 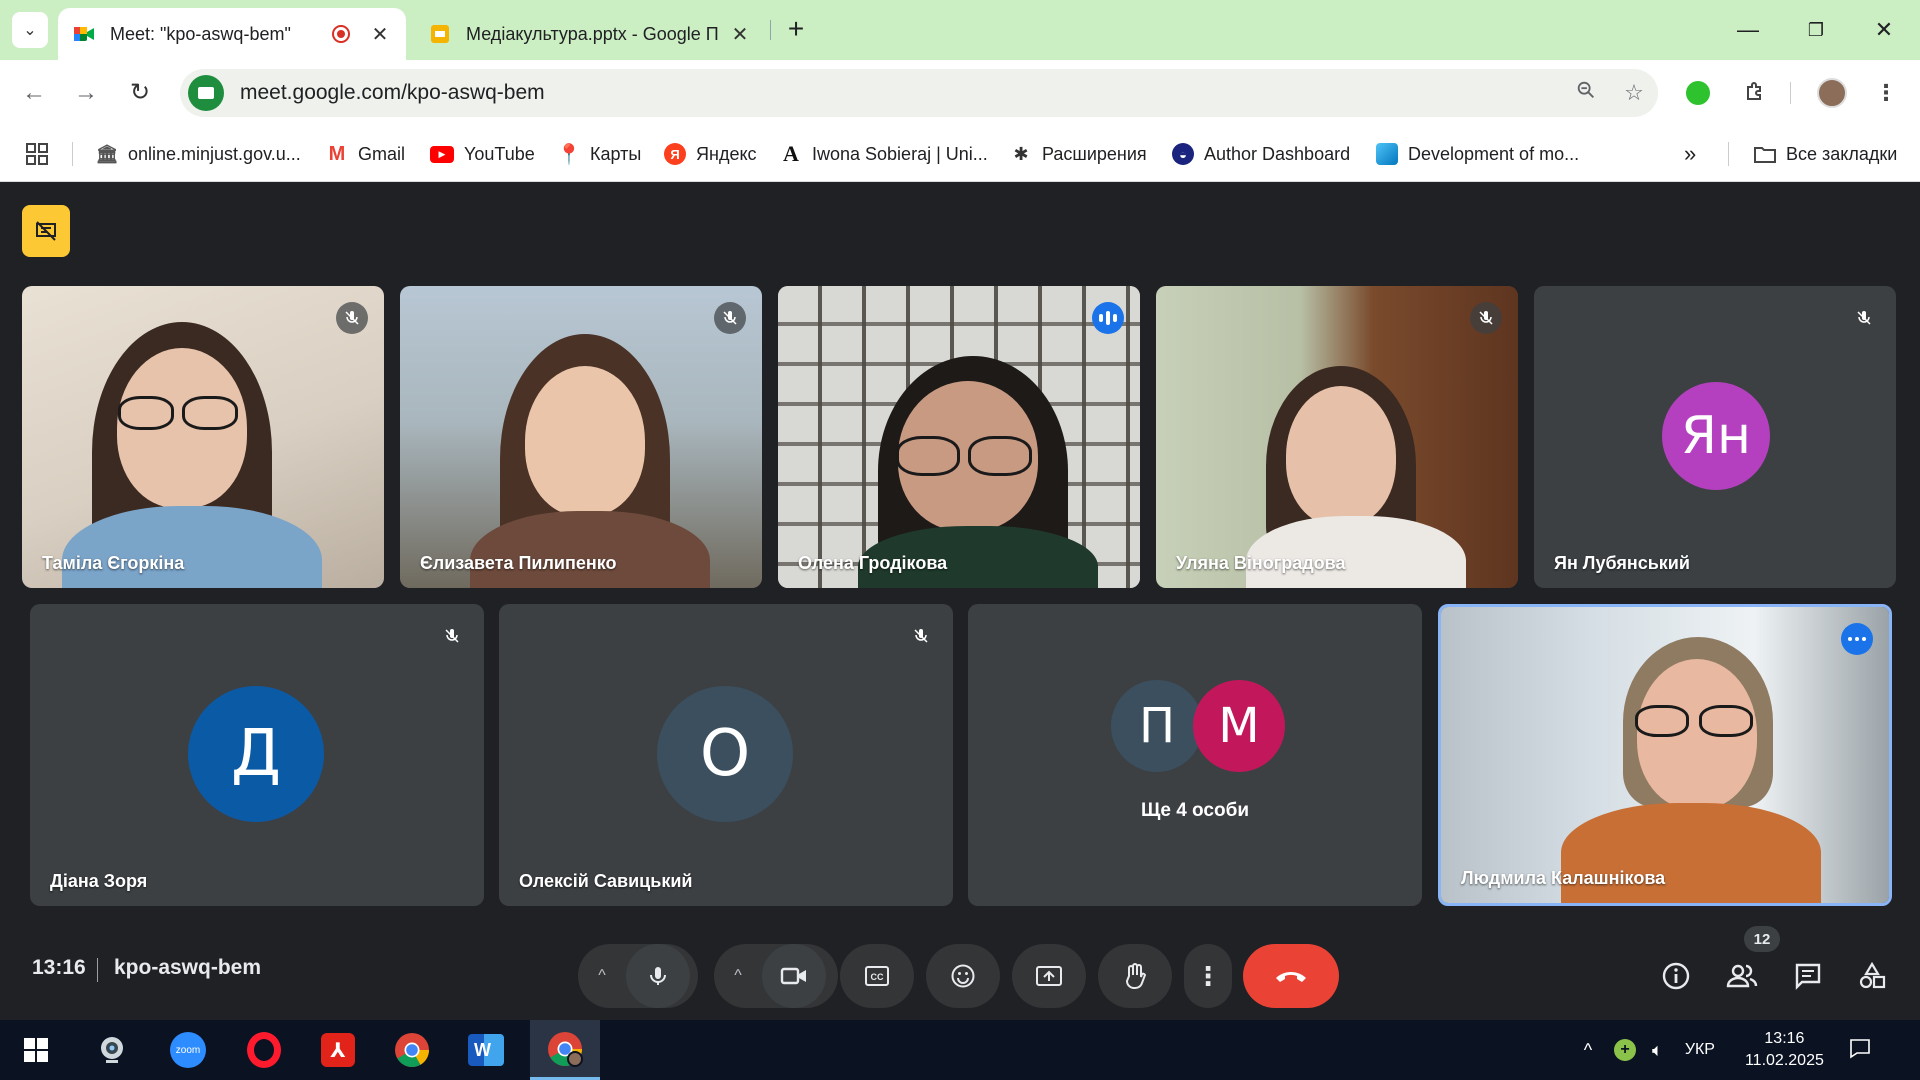 I want to click on tab-meet: Meet: "kpo-aswq-bem" ✕, so click(x=232, y=34).